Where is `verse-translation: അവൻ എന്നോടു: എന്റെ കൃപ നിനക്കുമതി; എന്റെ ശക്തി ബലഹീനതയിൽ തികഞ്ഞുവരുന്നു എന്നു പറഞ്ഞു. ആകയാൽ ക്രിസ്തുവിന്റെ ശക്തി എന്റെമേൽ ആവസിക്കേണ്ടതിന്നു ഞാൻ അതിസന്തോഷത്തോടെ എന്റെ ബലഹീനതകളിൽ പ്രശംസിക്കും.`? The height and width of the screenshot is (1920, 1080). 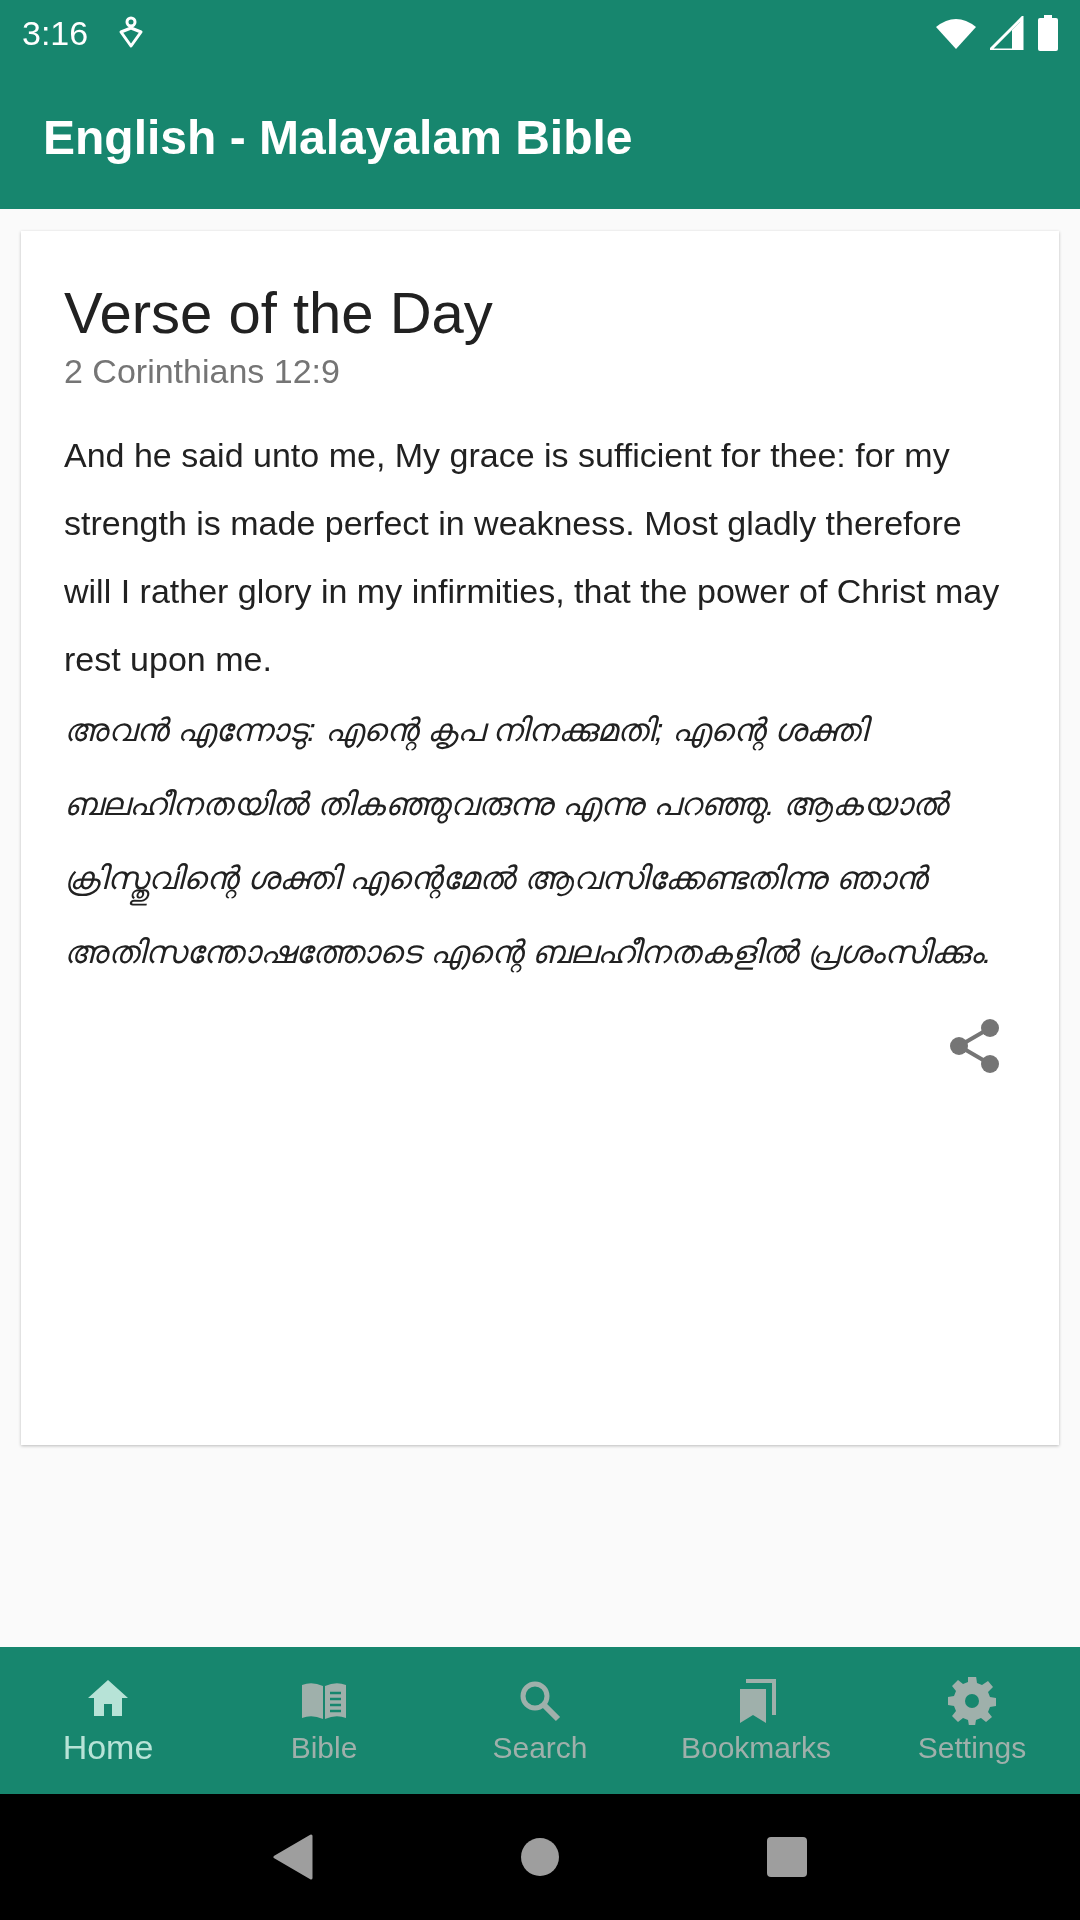 verse-translation: അവൻ എന്നോടു: എന്റെ കൃപ നിനക്കുമതി; എന്റെ ശക്തി ബലഹീനതയിൽ തികഞ്ഞുവരുന്നു എന്നു പറഞ്ഞു. ആകയാൽ ക്രിസ്തുവിന്റെ ശക്തി എന്റെമേൽ ആവസിക്കേണ്ടതിന്നു ഞാൻ അതിസന്തോഷത്തോടെ എന്റെ ബലഹീനതകളിൽ പ്രശംസിക്കും. is located at coordinates (540, 841).